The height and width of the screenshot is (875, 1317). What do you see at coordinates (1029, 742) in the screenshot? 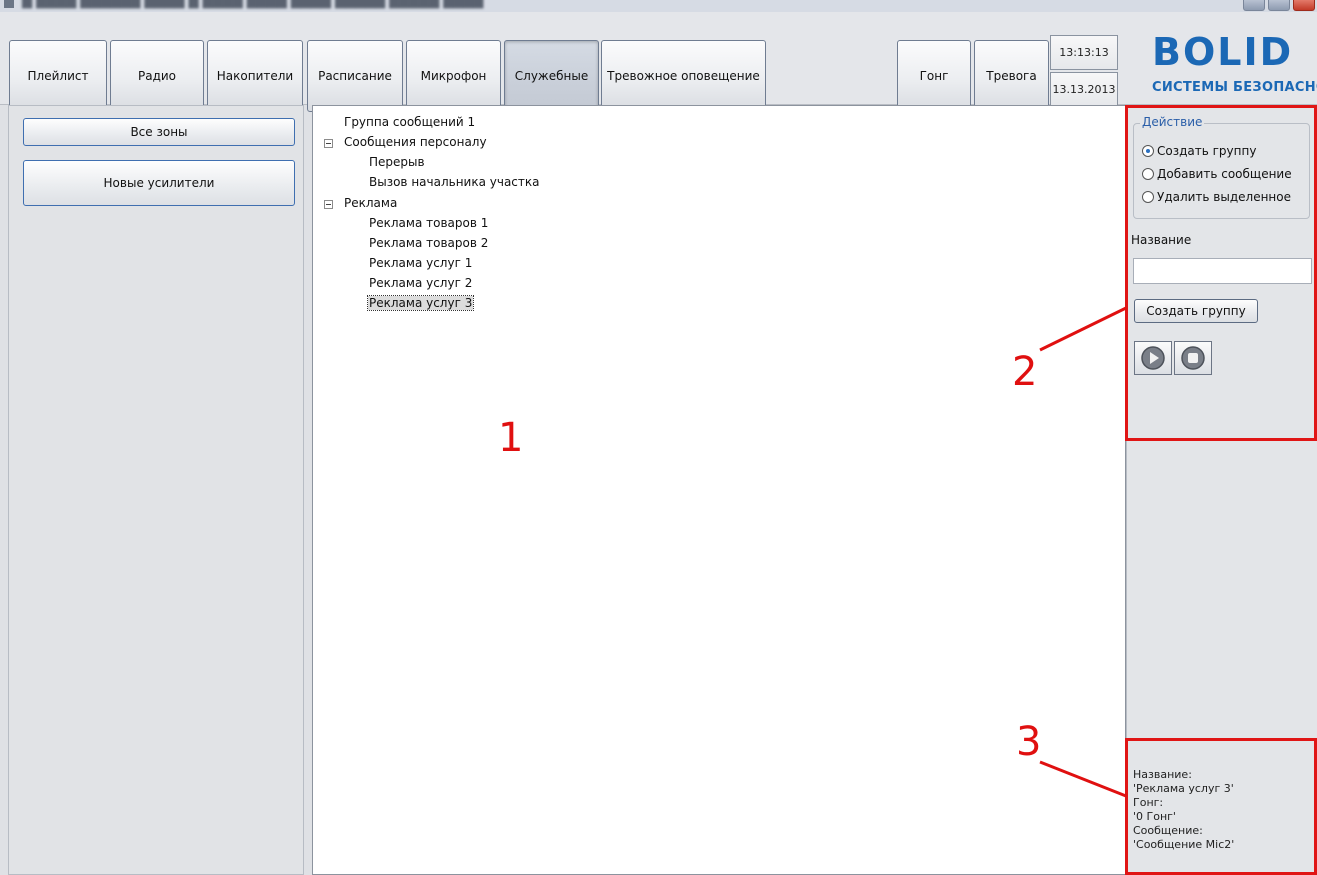
I see `callout-number-3: 3` at bounding box center [1029, 742].